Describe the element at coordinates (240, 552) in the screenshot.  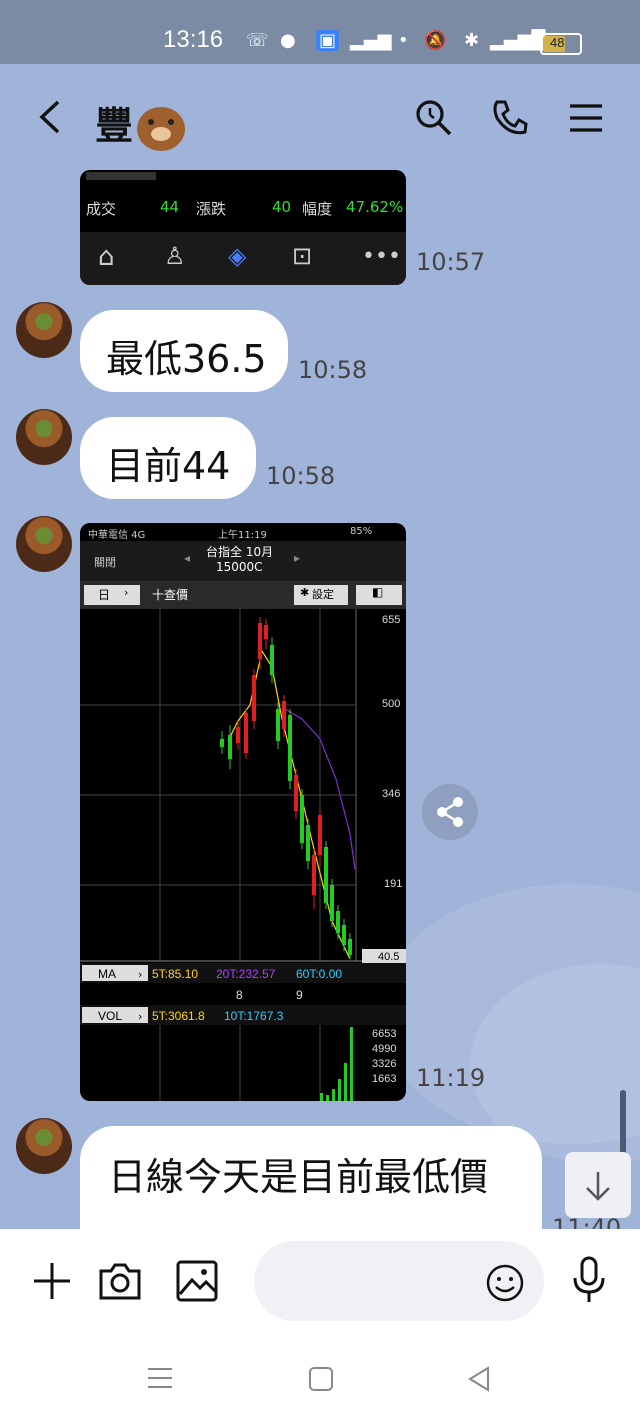
I see `instrument-name: 台指全 10月` at that location.